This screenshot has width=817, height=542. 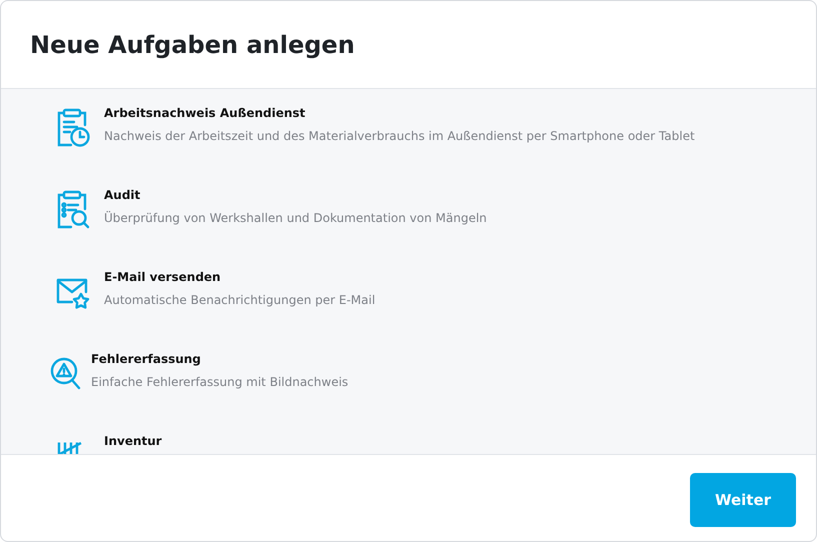 What do you see at coordinates (240, 300) in the screenshot?
I see `template-description: Automatische Benachrichtigungen per E-Mail` at bounding box center [240, 300].